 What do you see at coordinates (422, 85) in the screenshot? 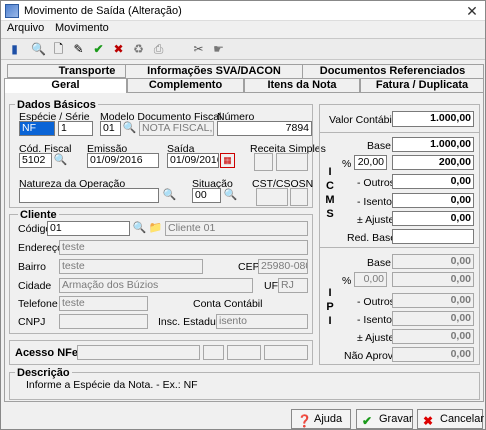
I see `tab-fatura-duplicata: Fatura / Duplicata` at bounding box center [422, 85].